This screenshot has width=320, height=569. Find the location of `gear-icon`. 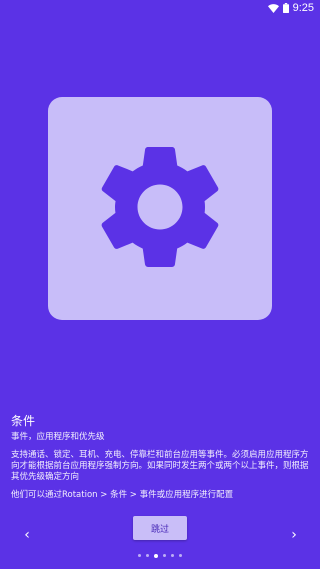

gear-icon is located at coordinates (160, 209).